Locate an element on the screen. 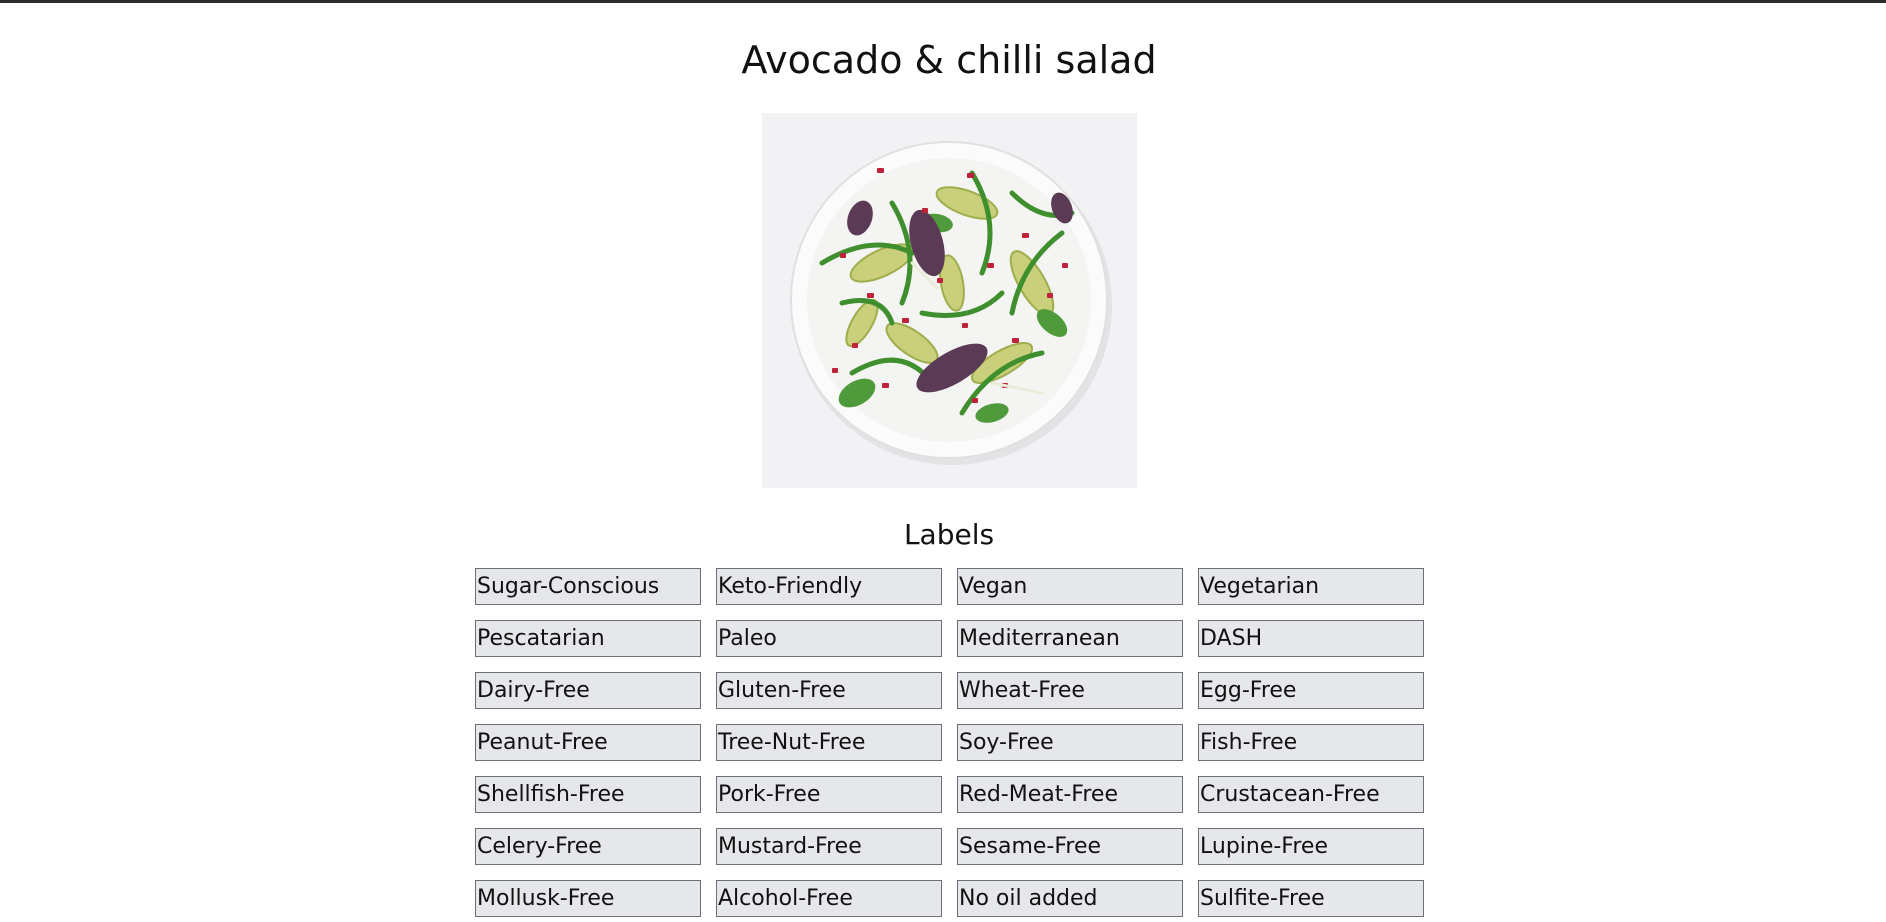  label-chip-fish-free: Fish-Free is located at coordinates (1311, 742).